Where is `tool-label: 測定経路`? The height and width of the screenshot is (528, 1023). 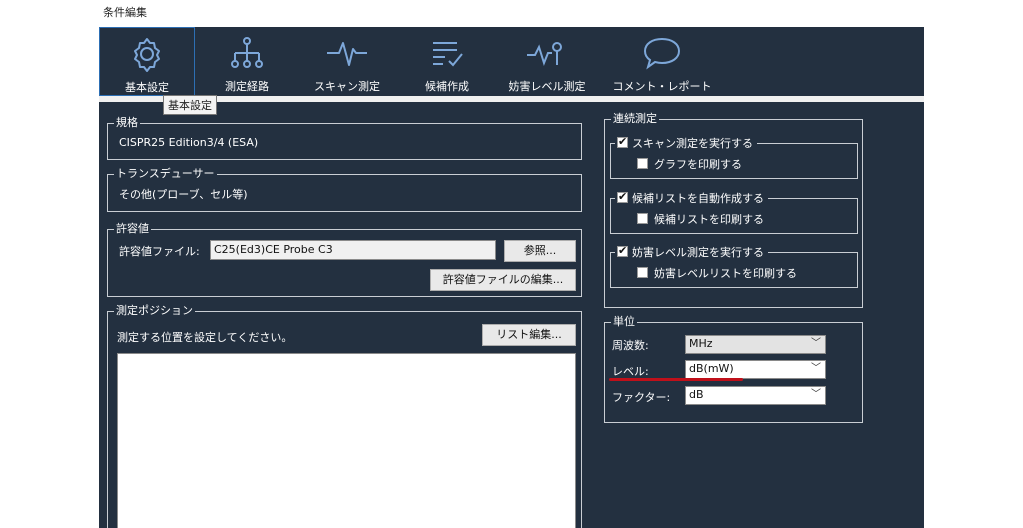 tool-label: 測定経路 is located at coordinates (247, 86).